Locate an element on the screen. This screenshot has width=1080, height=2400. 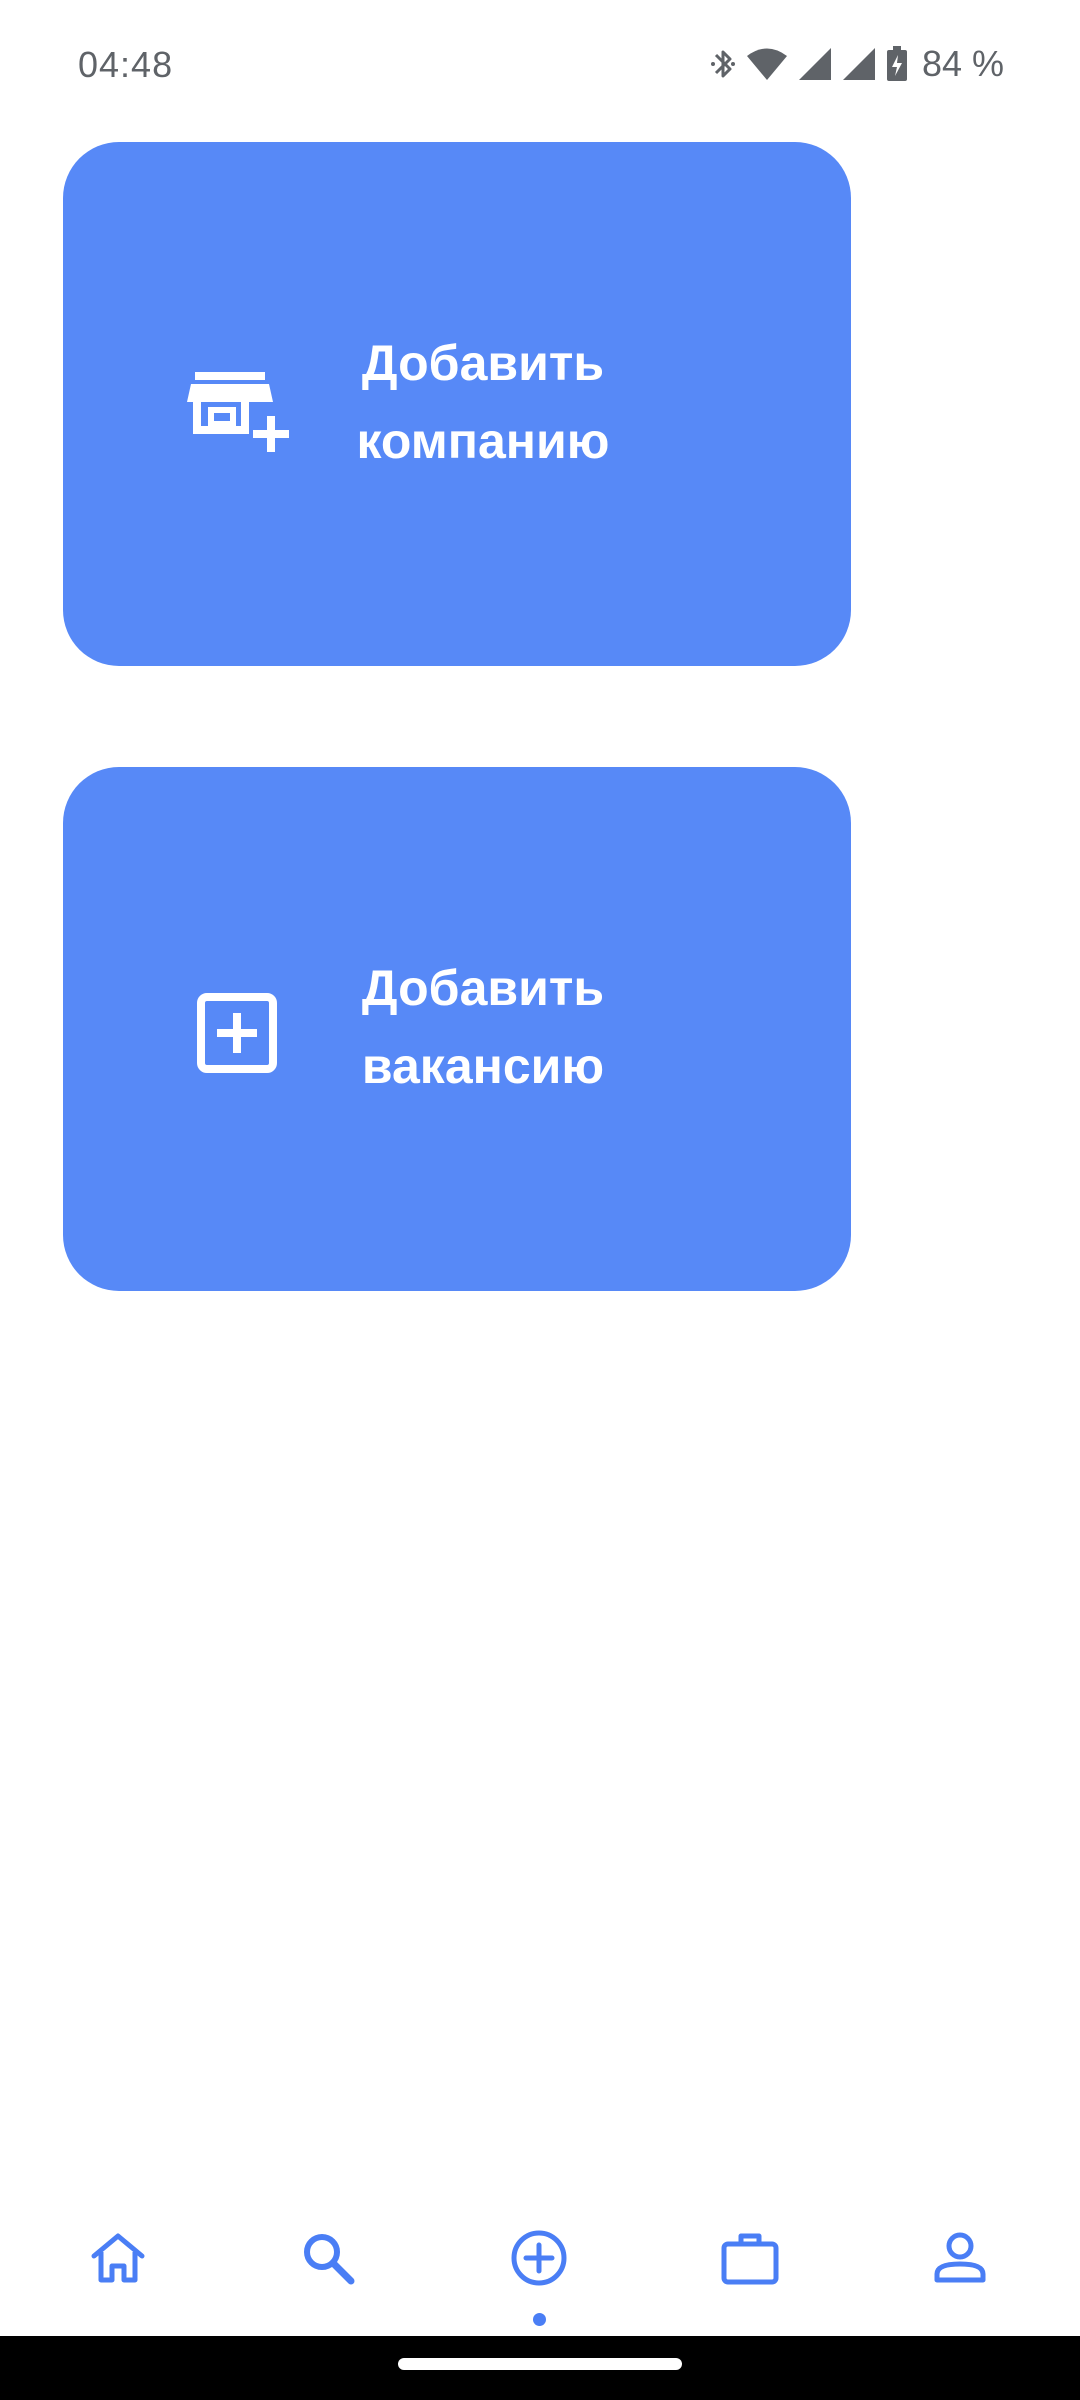
status-time: 04:48 is located at coordinates (126, 64).